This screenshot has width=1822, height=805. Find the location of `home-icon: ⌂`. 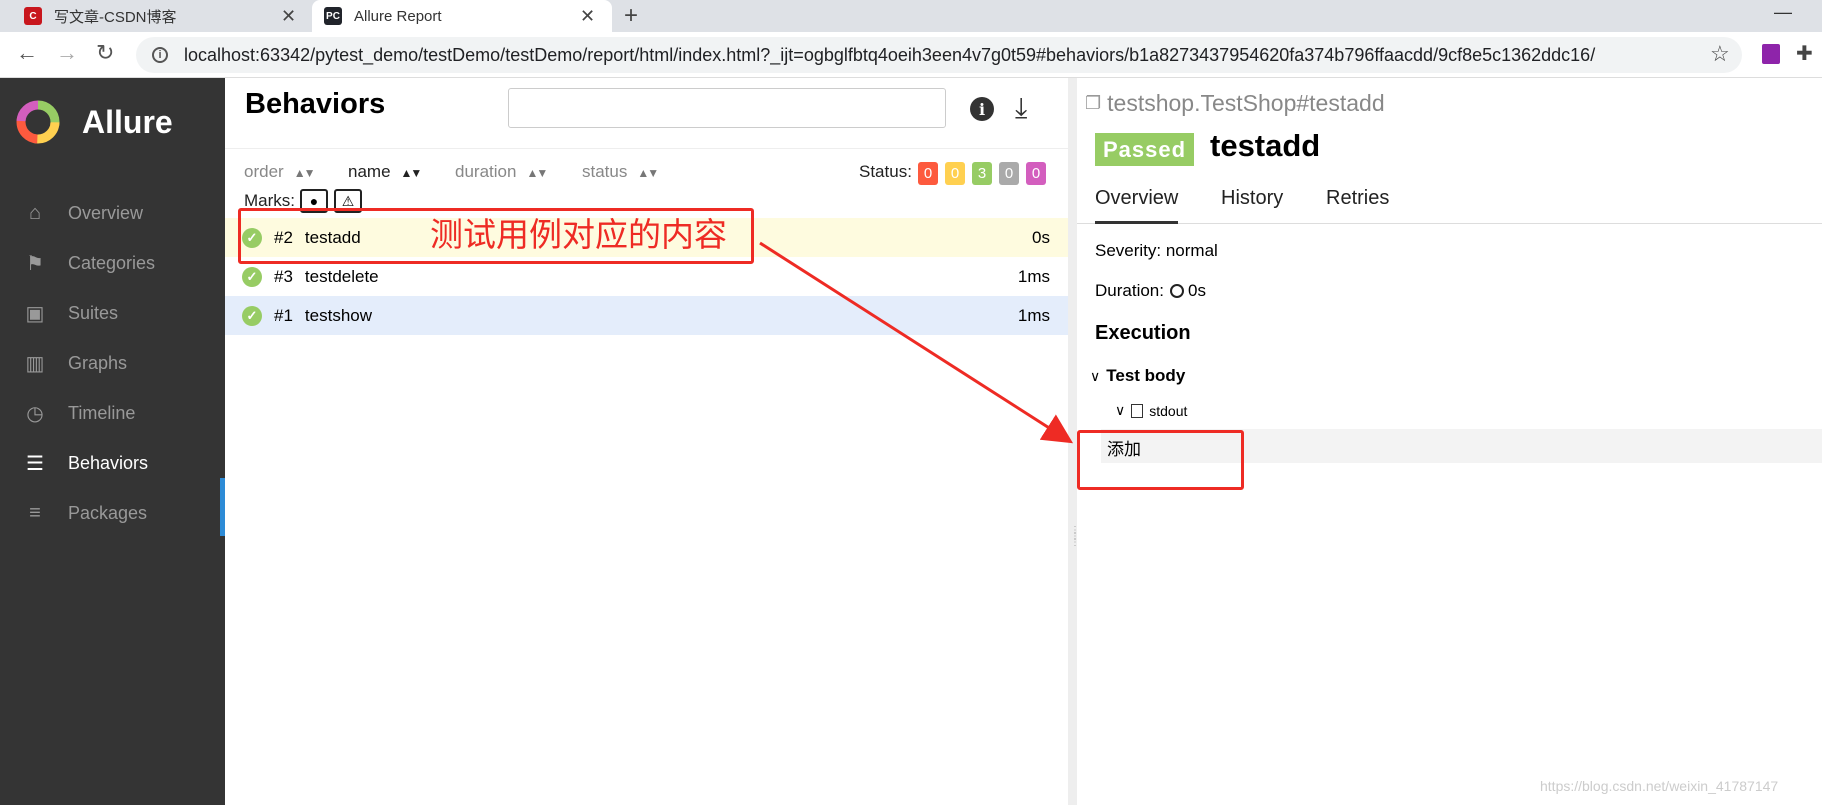

home-icon: ⌂ is located at coordinates (35, 212).